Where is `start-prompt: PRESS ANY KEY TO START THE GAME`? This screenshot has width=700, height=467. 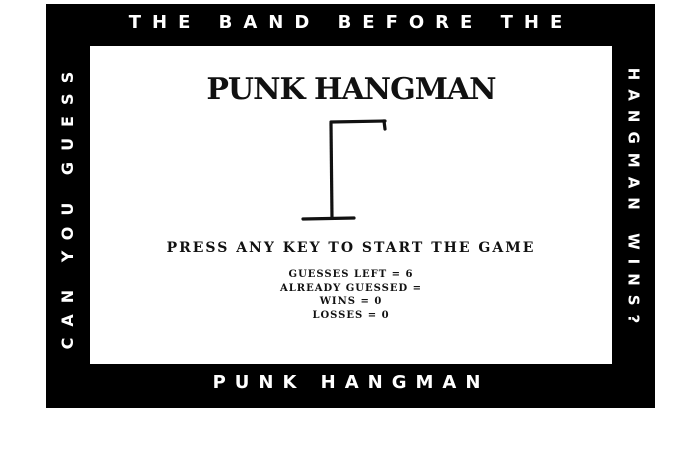
start-prompt: PRESS ANY KEY TO START THE GAME is located at coordinates (351, 248).